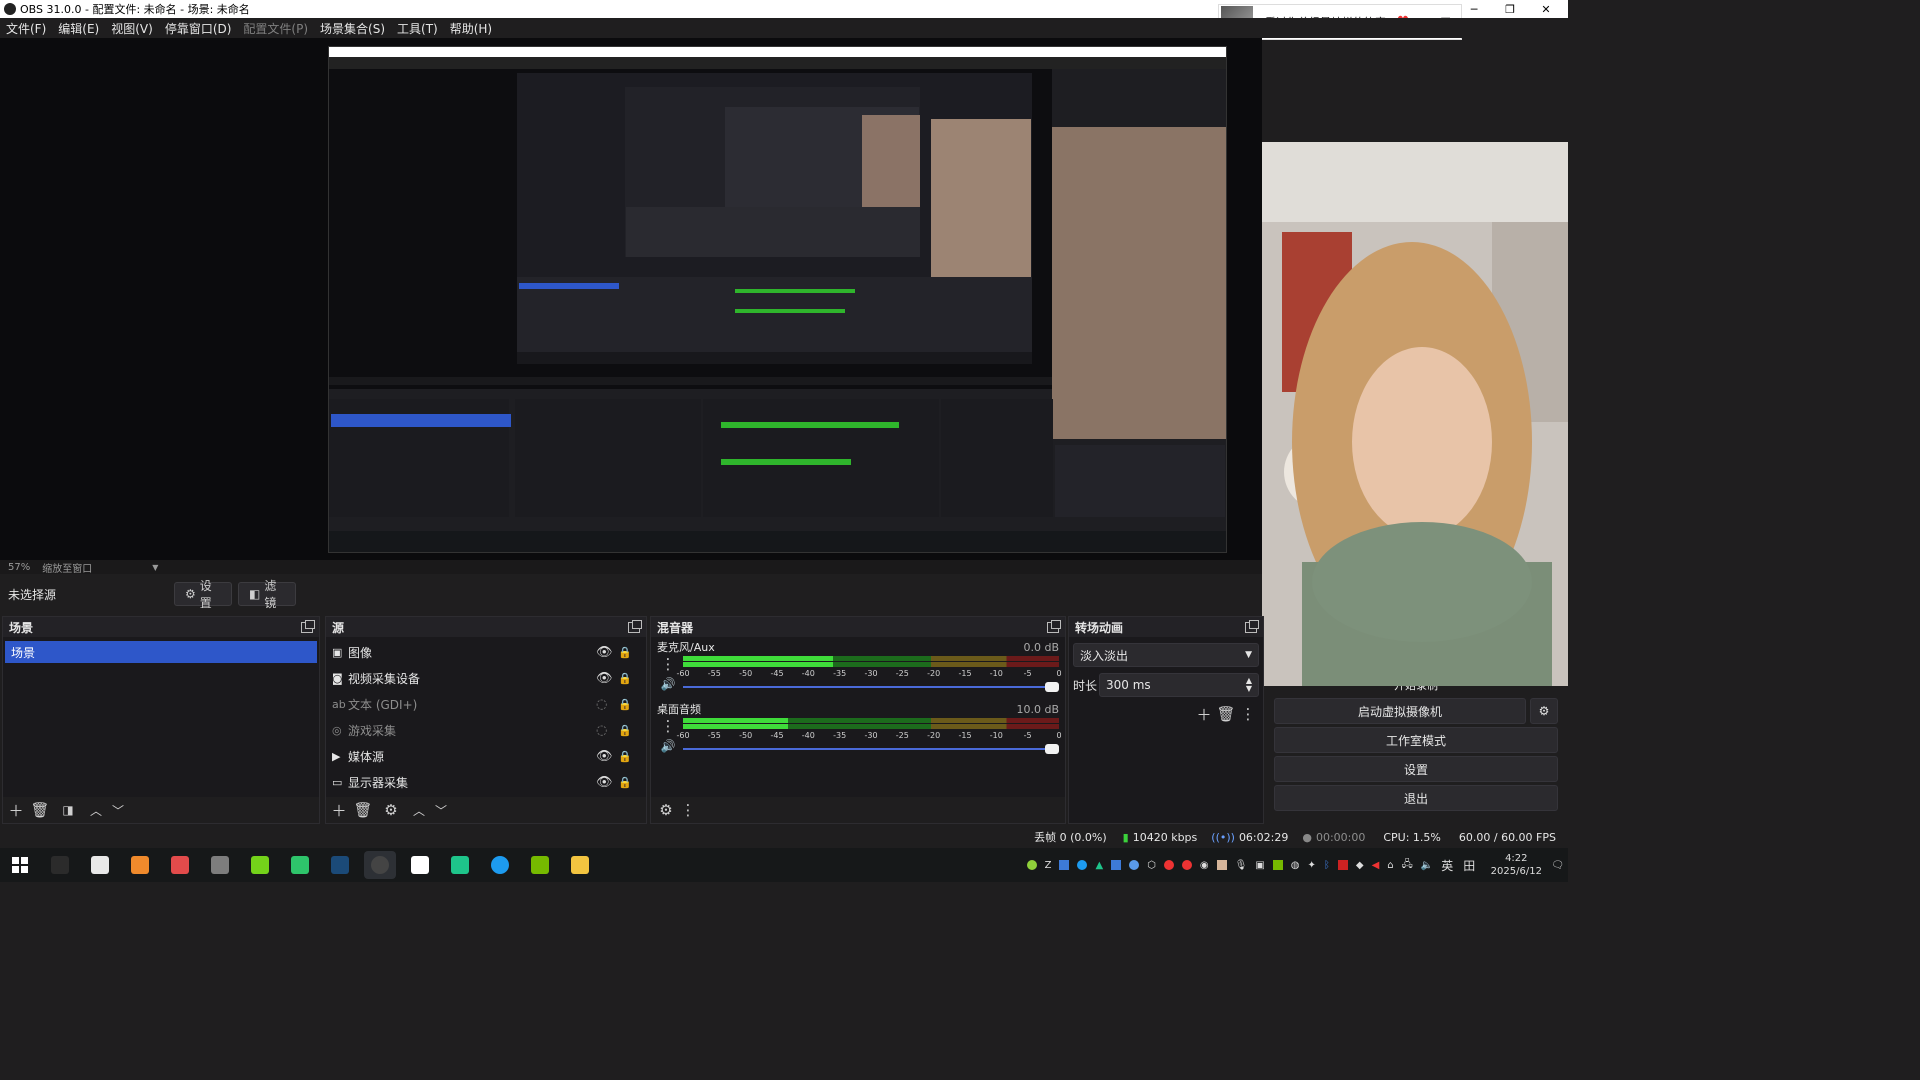  I want to click on notifications-icon: 🗨, so click(1557, 865).